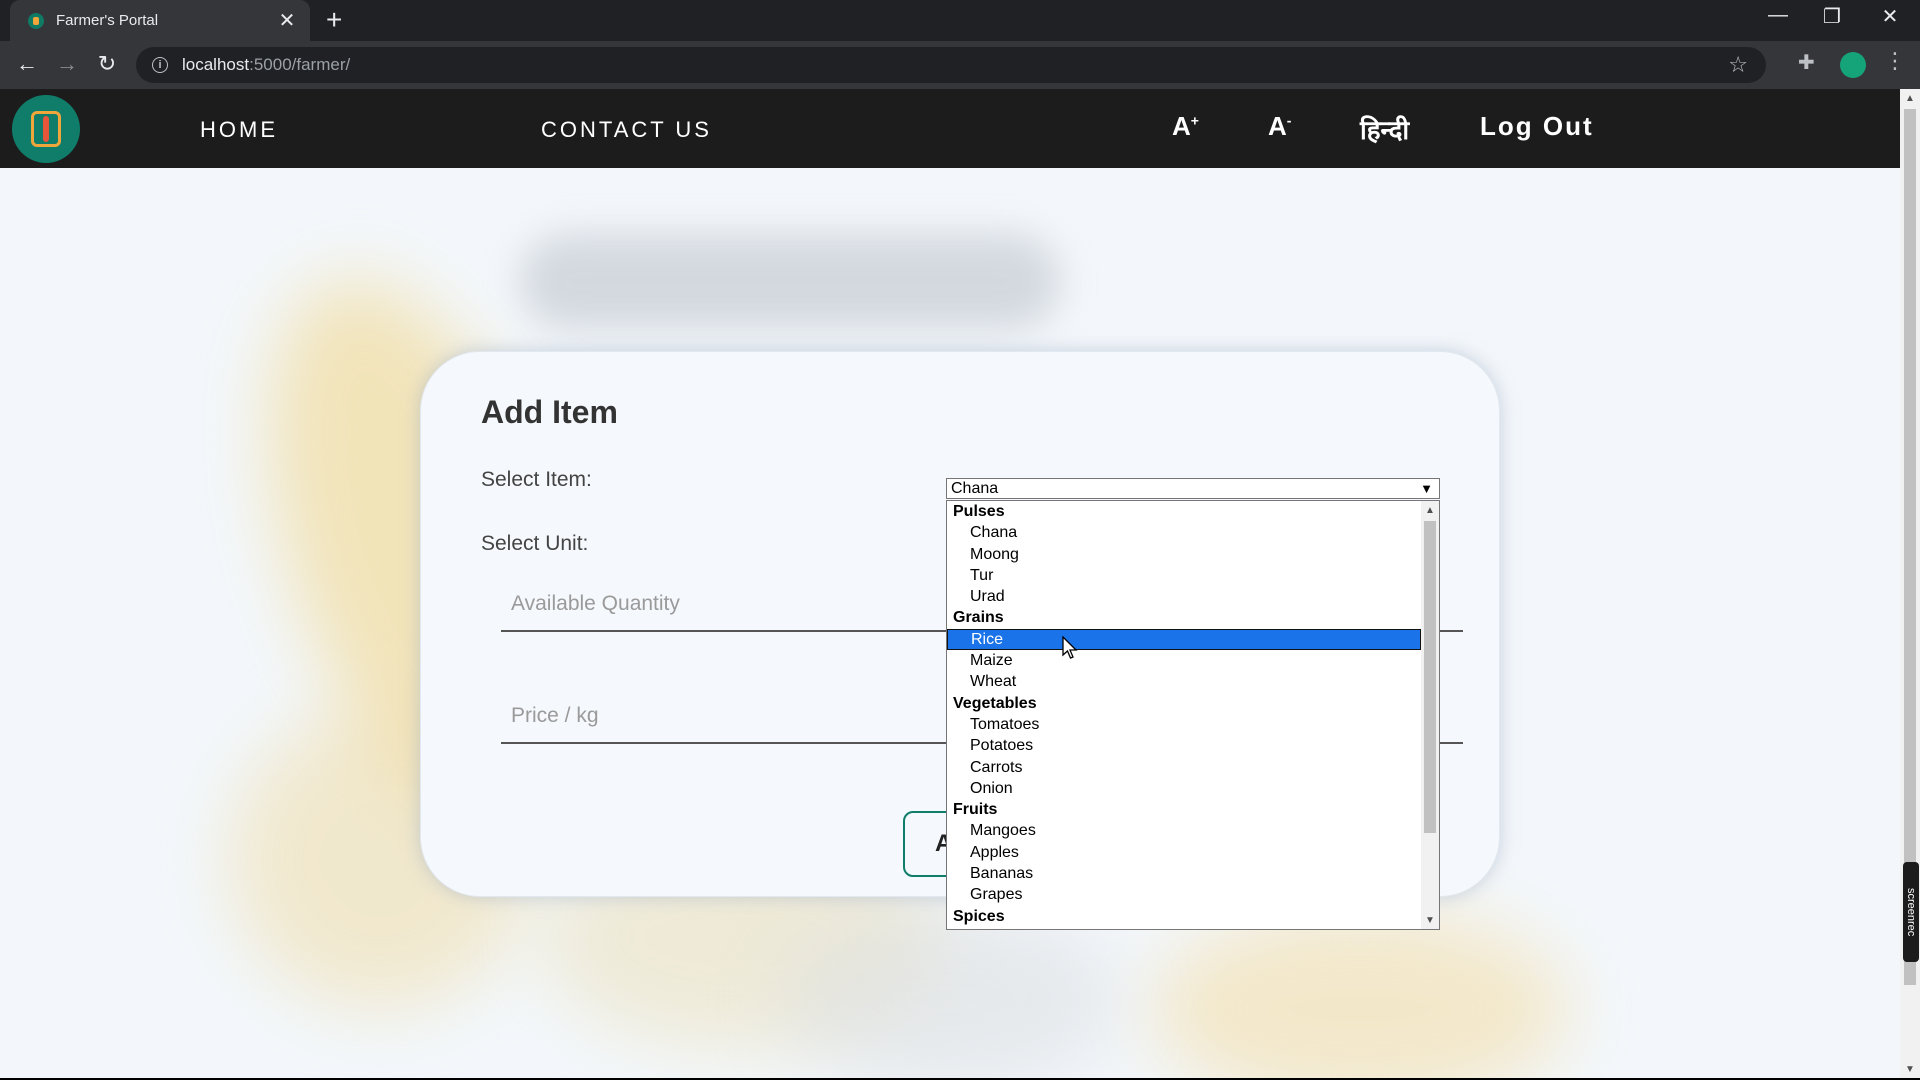 The height and width of the screenshot is (1080, 1920). I want to click on optgroup-label: Grains, so click(978, 618).